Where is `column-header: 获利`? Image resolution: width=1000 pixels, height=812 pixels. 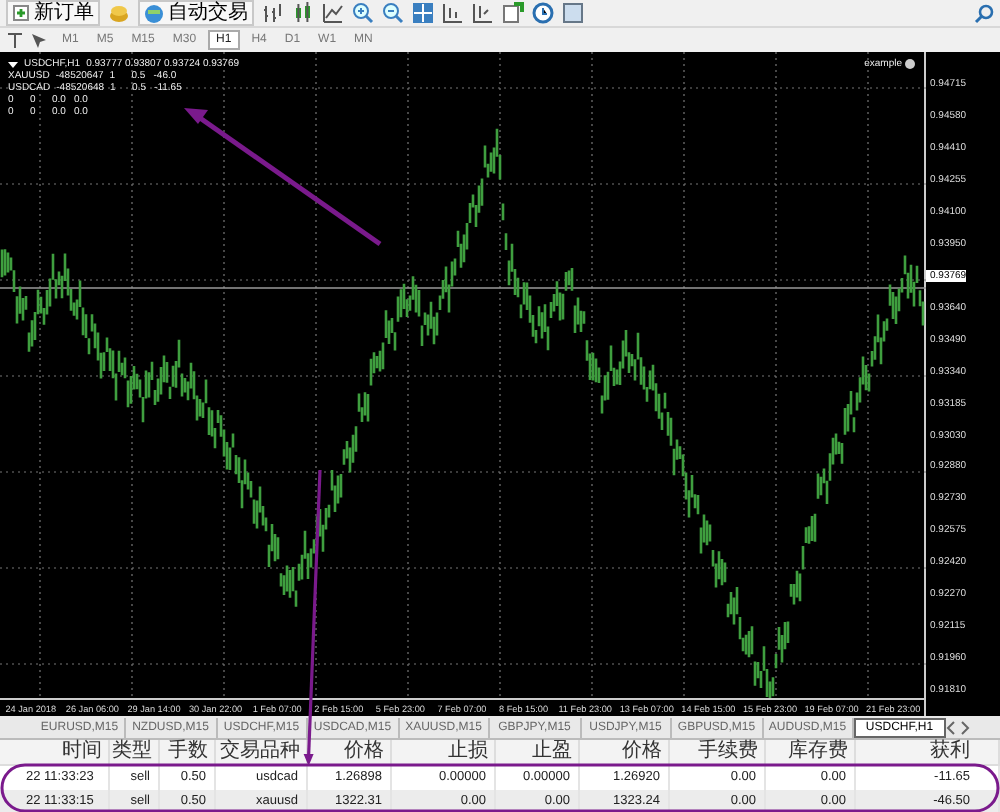 column-header: 获利 is located at coordinates (928, 752).